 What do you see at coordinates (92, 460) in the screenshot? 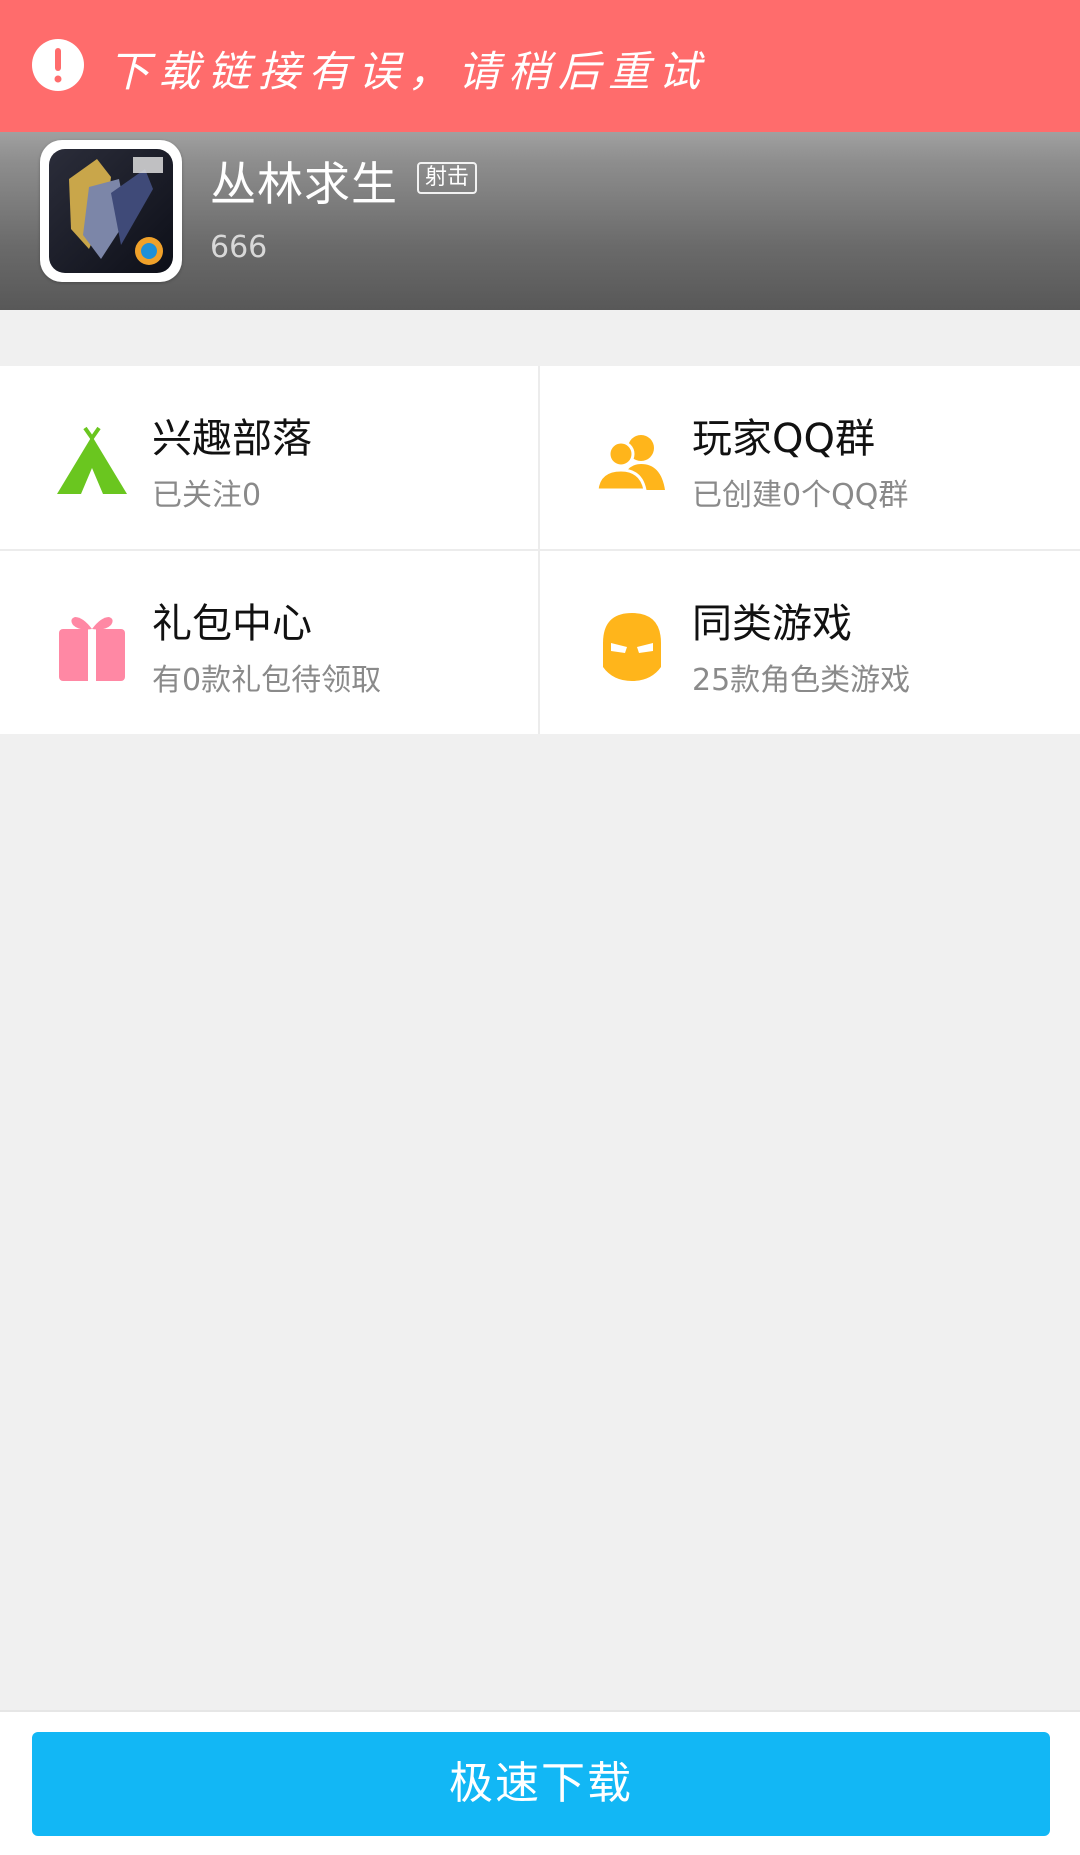
I see `tent-icon` at bounding box center [92, 460].